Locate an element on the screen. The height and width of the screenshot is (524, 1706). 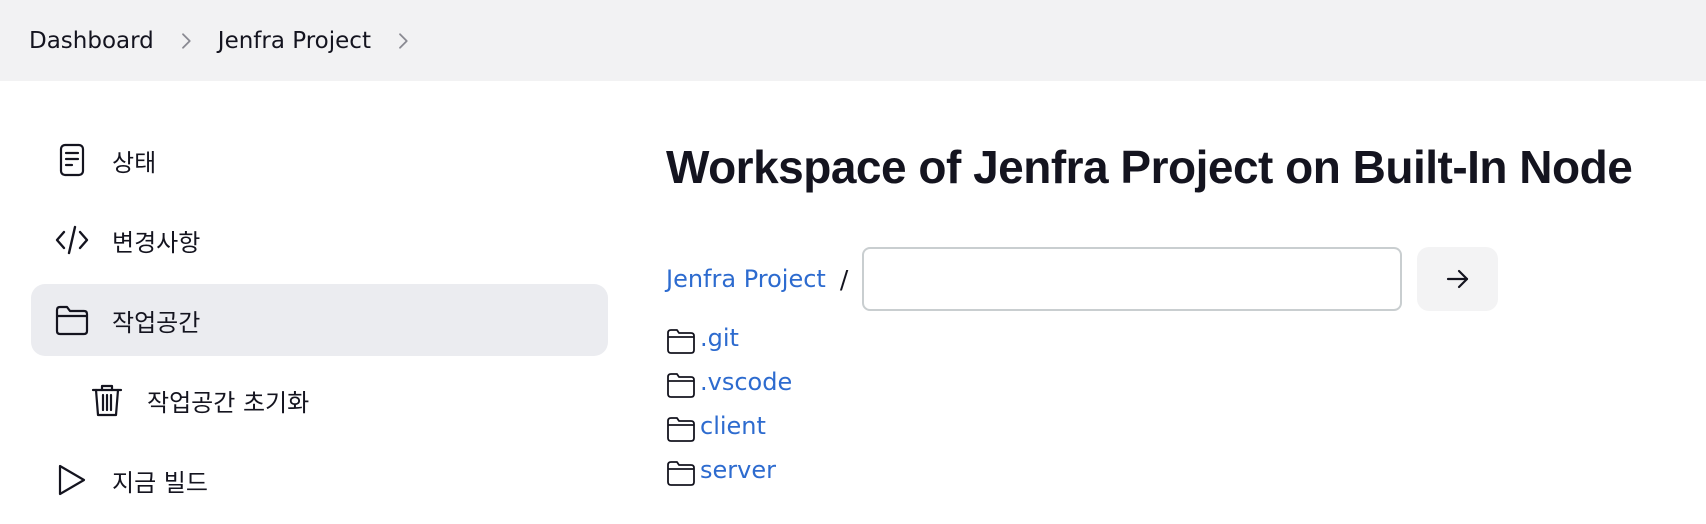
path-root-link: Jenfra Project is located at coordinates (746, 279).